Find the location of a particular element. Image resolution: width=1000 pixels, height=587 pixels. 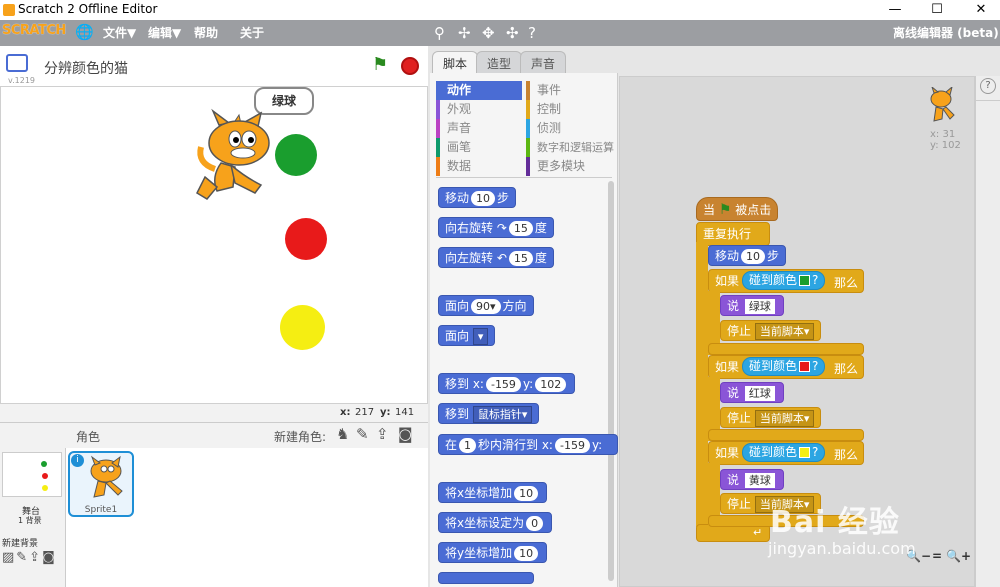

sprite-tile: i Sprite1 is located at coordinates (101, 484).